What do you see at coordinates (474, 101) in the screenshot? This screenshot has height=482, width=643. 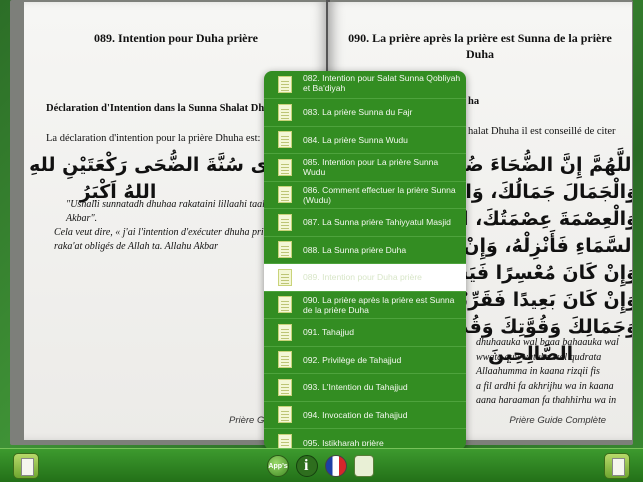 I see `section-heading: ha` at bounding box center [474, 101].